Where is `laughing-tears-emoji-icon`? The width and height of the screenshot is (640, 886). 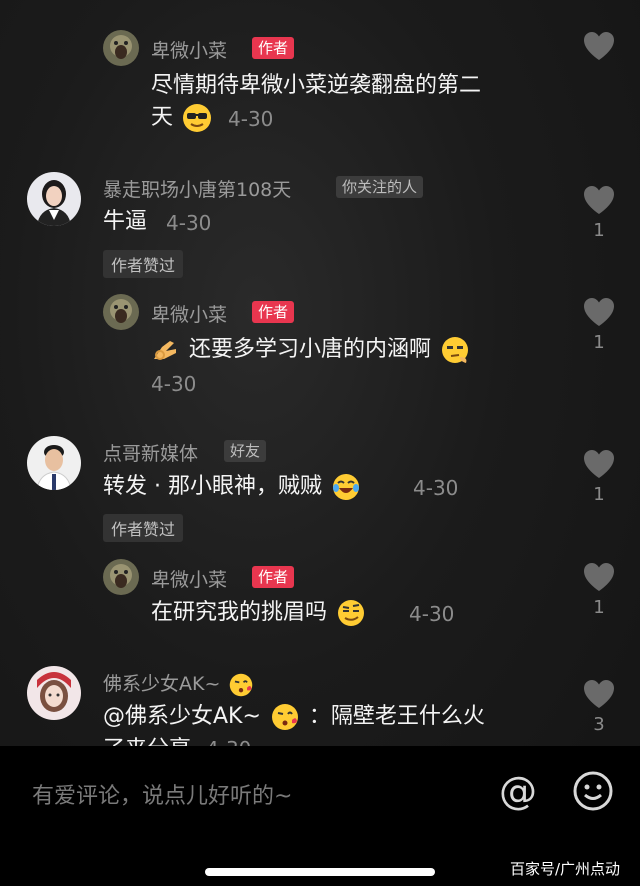 laughing-tears-emoji-icon is located at coordinates (345, 487).